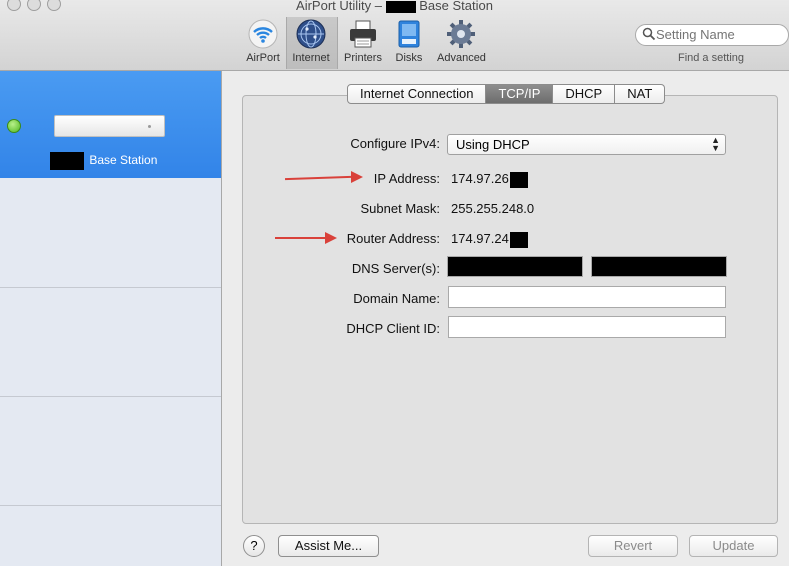 This screenshot has height=566, width=789. I want to click on revert-button: Revert, so click(633, 546).